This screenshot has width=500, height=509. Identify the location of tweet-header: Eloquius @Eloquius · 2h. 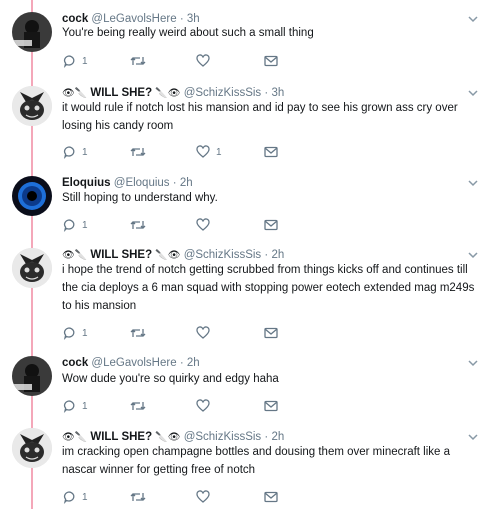
(127, 183).